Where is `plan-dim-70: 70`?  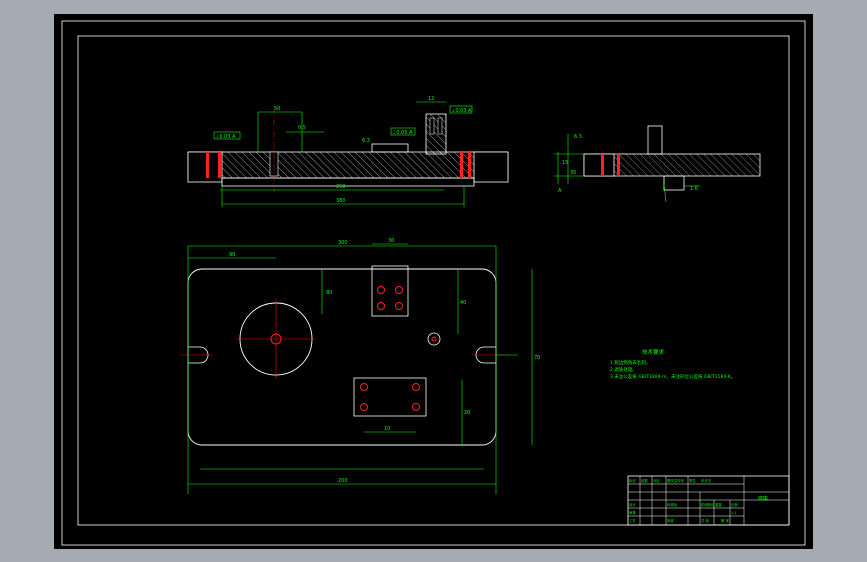
plan-dim-70: 70 is located at coordinates (537, 358).